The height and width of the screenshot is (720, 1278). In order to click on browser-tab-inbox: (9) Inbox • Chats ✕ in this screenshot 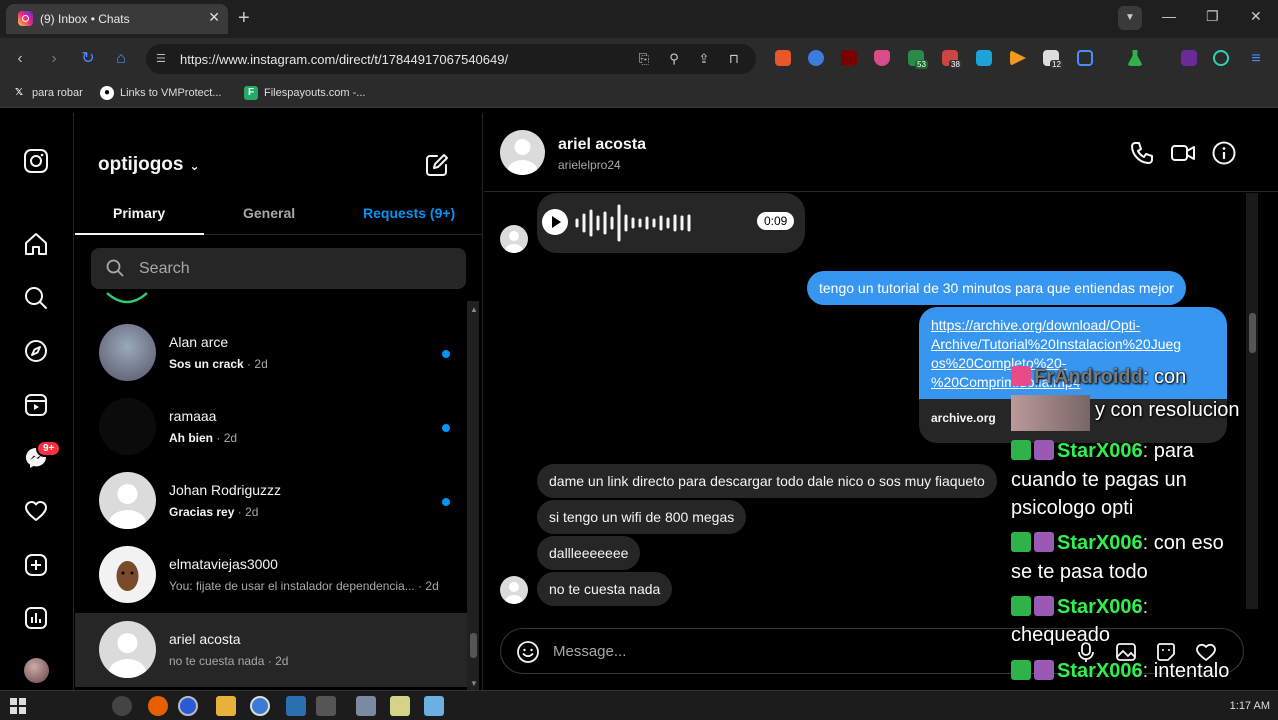, I will do `click(117, 19)`.